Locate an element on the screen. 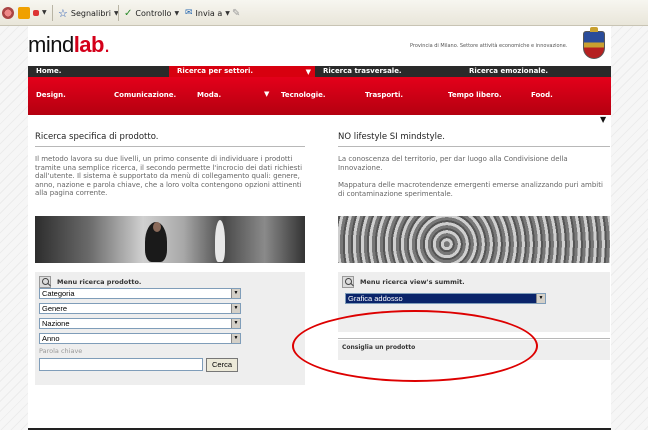 Image resolution: width=648 pixels, height=430 pixels. annotation-ellipse is located at coordinates (415, 346).